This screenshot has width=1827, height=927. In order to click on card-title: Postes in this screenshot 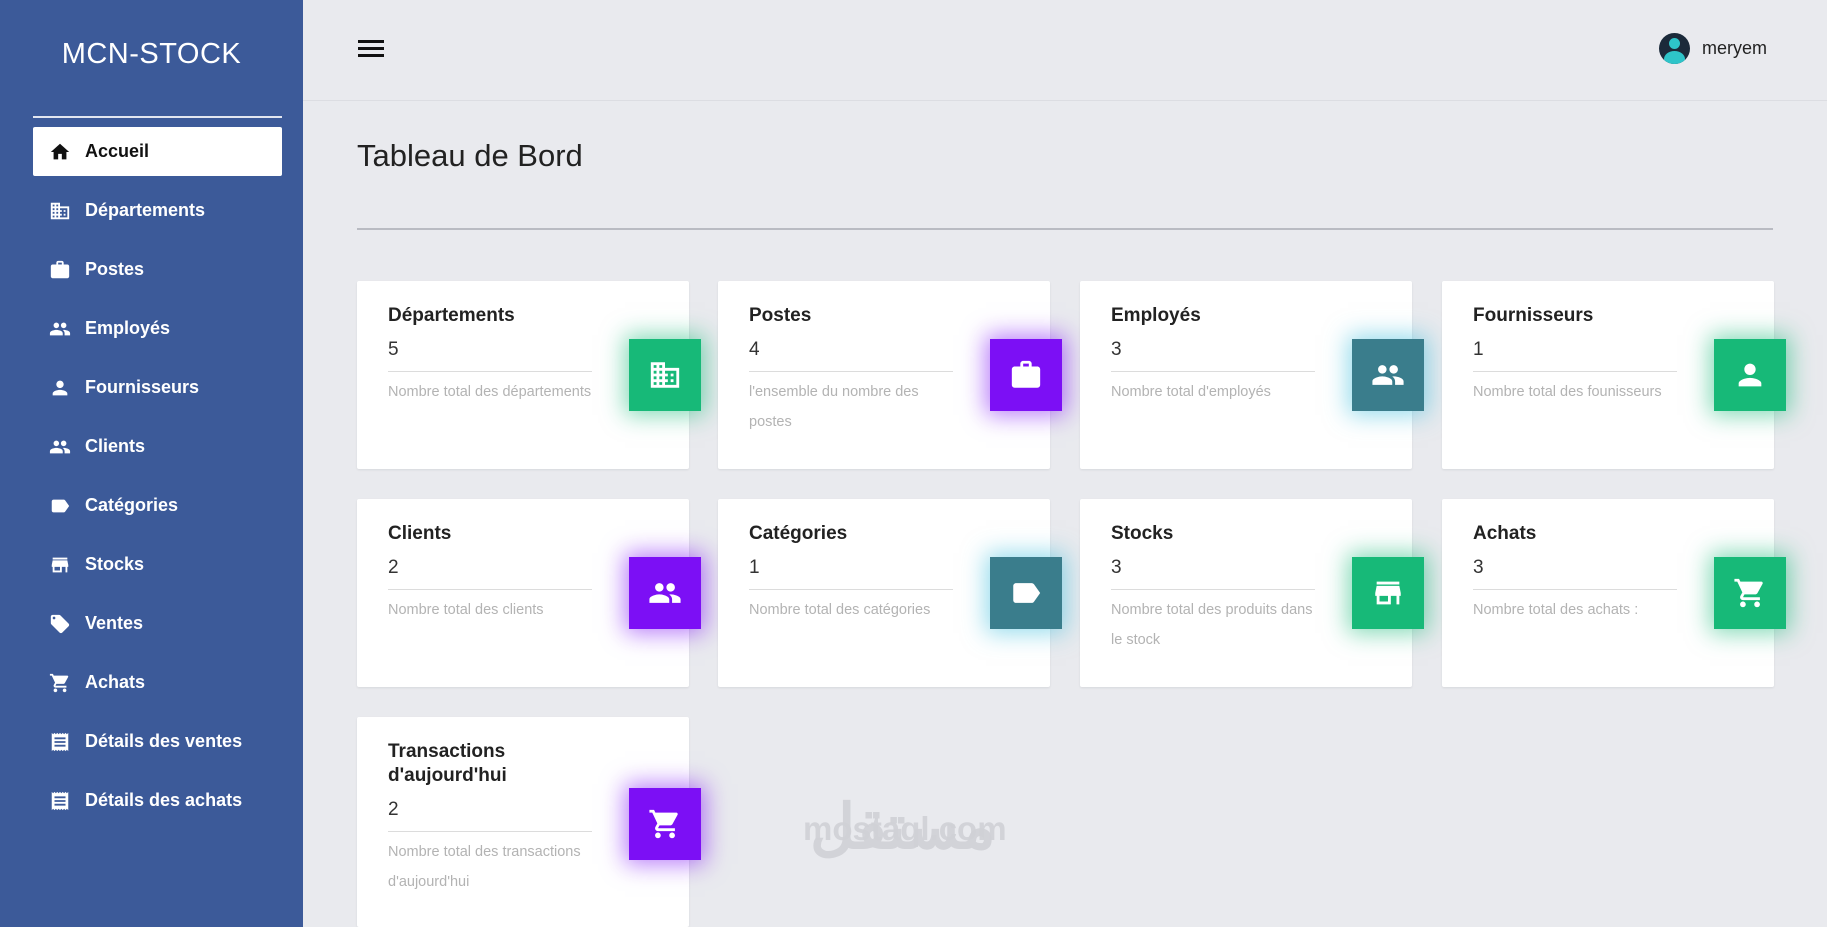, I will do `click(780, 315)`.